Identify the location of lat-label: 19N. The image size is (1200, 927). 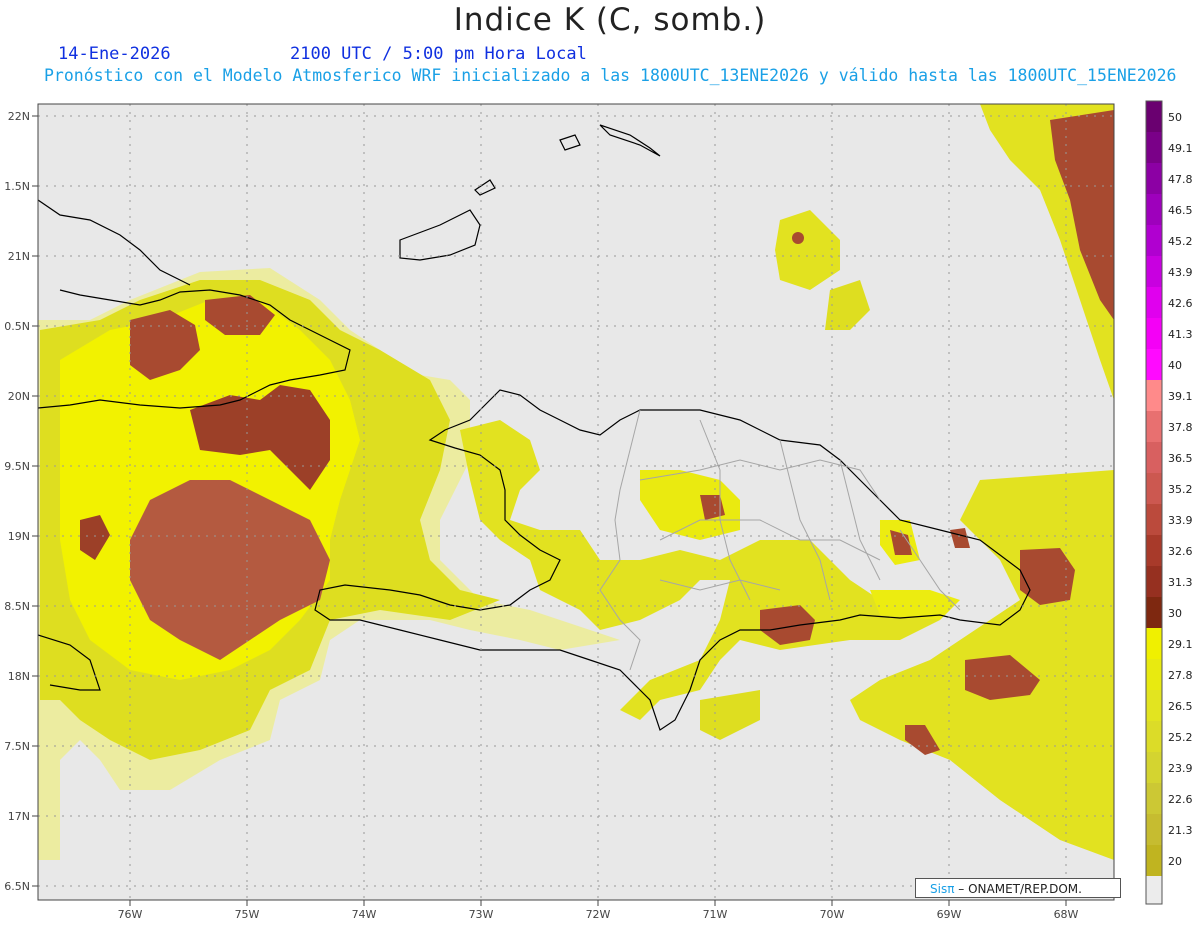
(19, 536).